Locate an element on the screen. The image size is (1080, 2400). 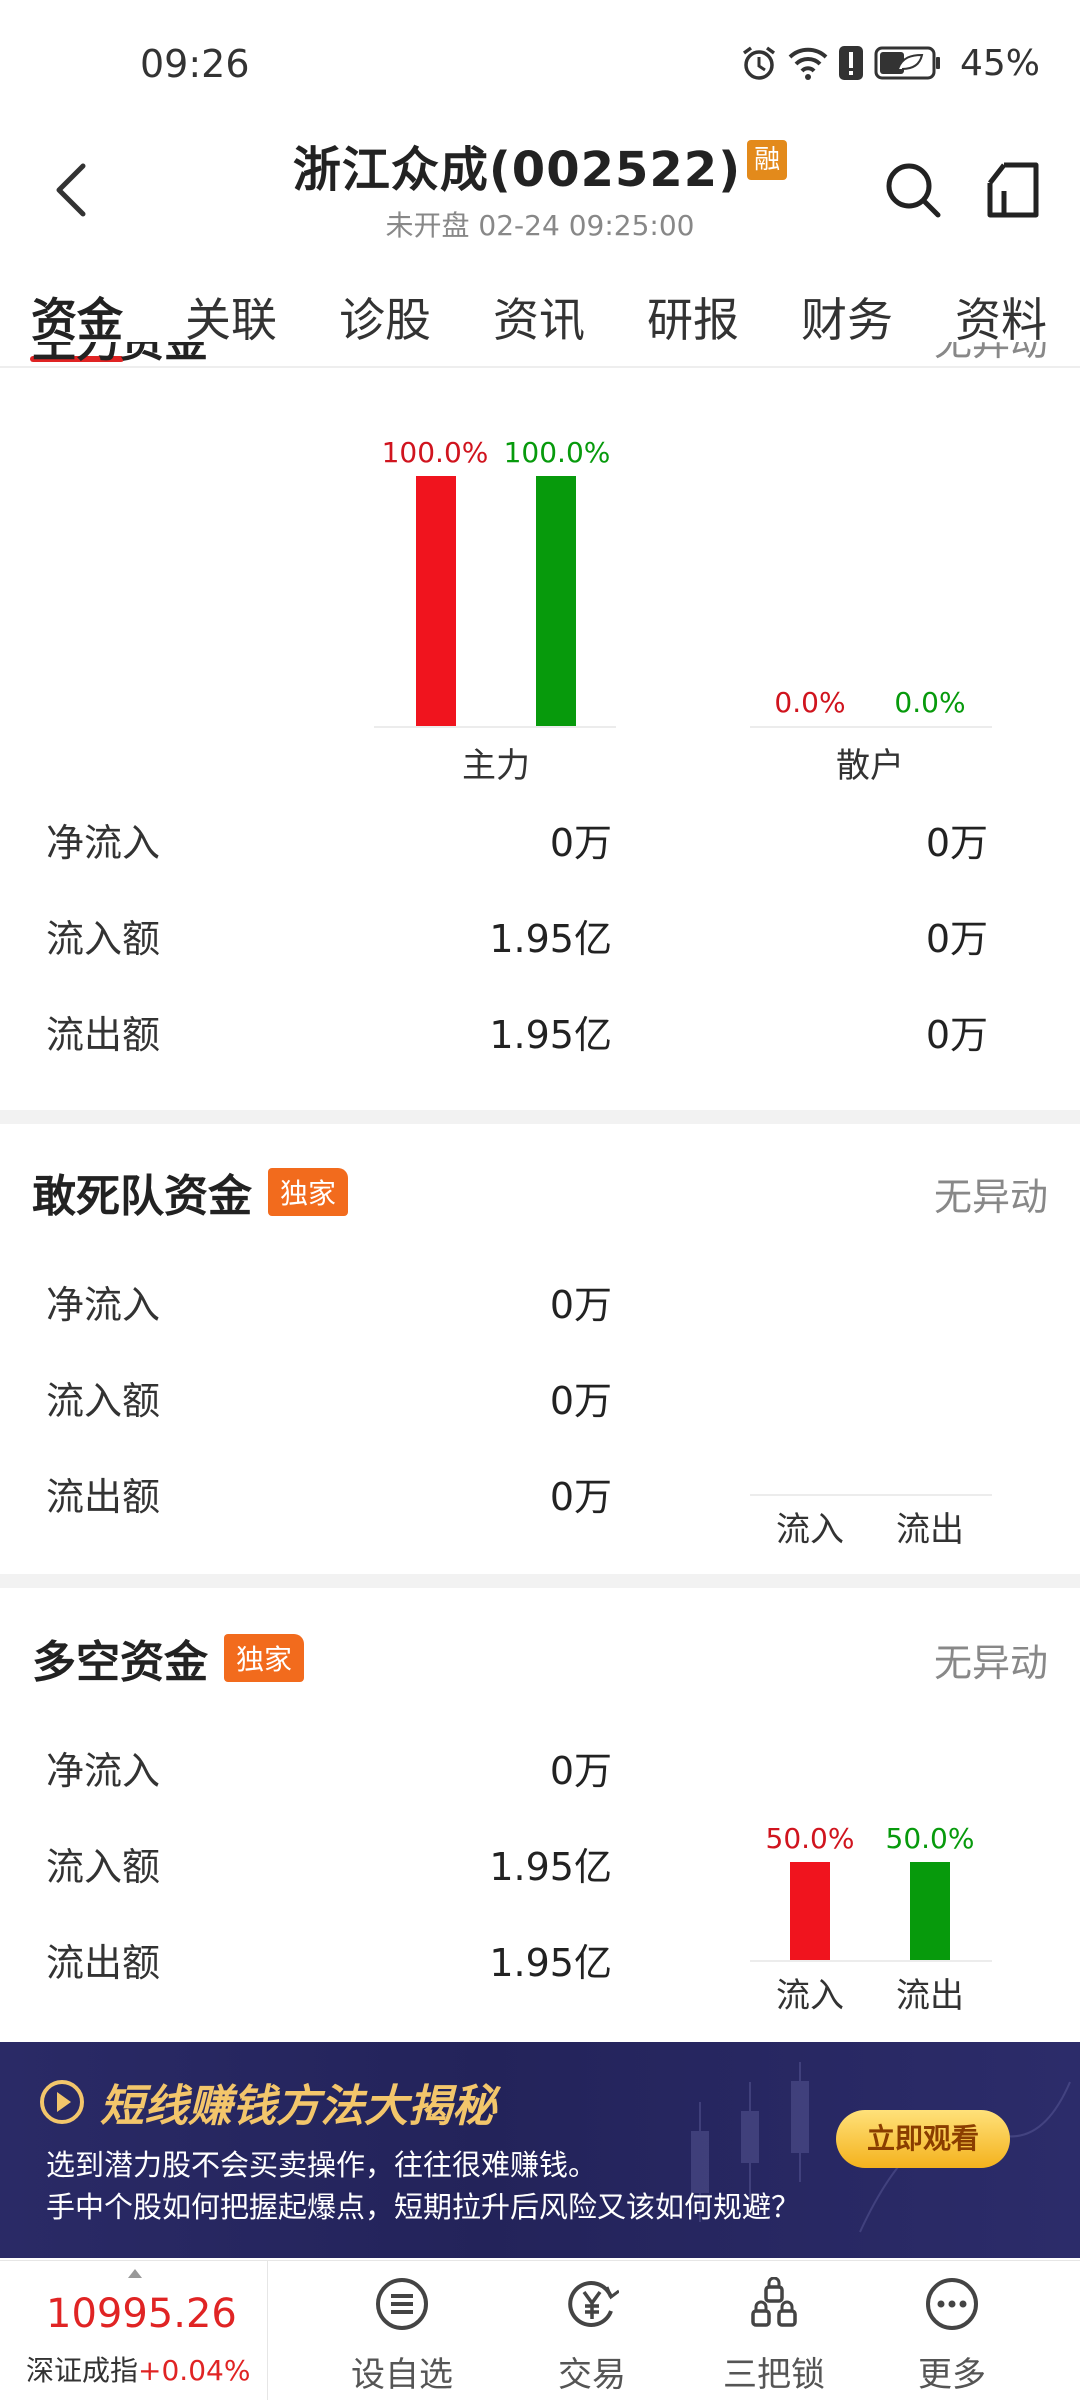
back-arrow-icon is located at coordinates (71, 190).